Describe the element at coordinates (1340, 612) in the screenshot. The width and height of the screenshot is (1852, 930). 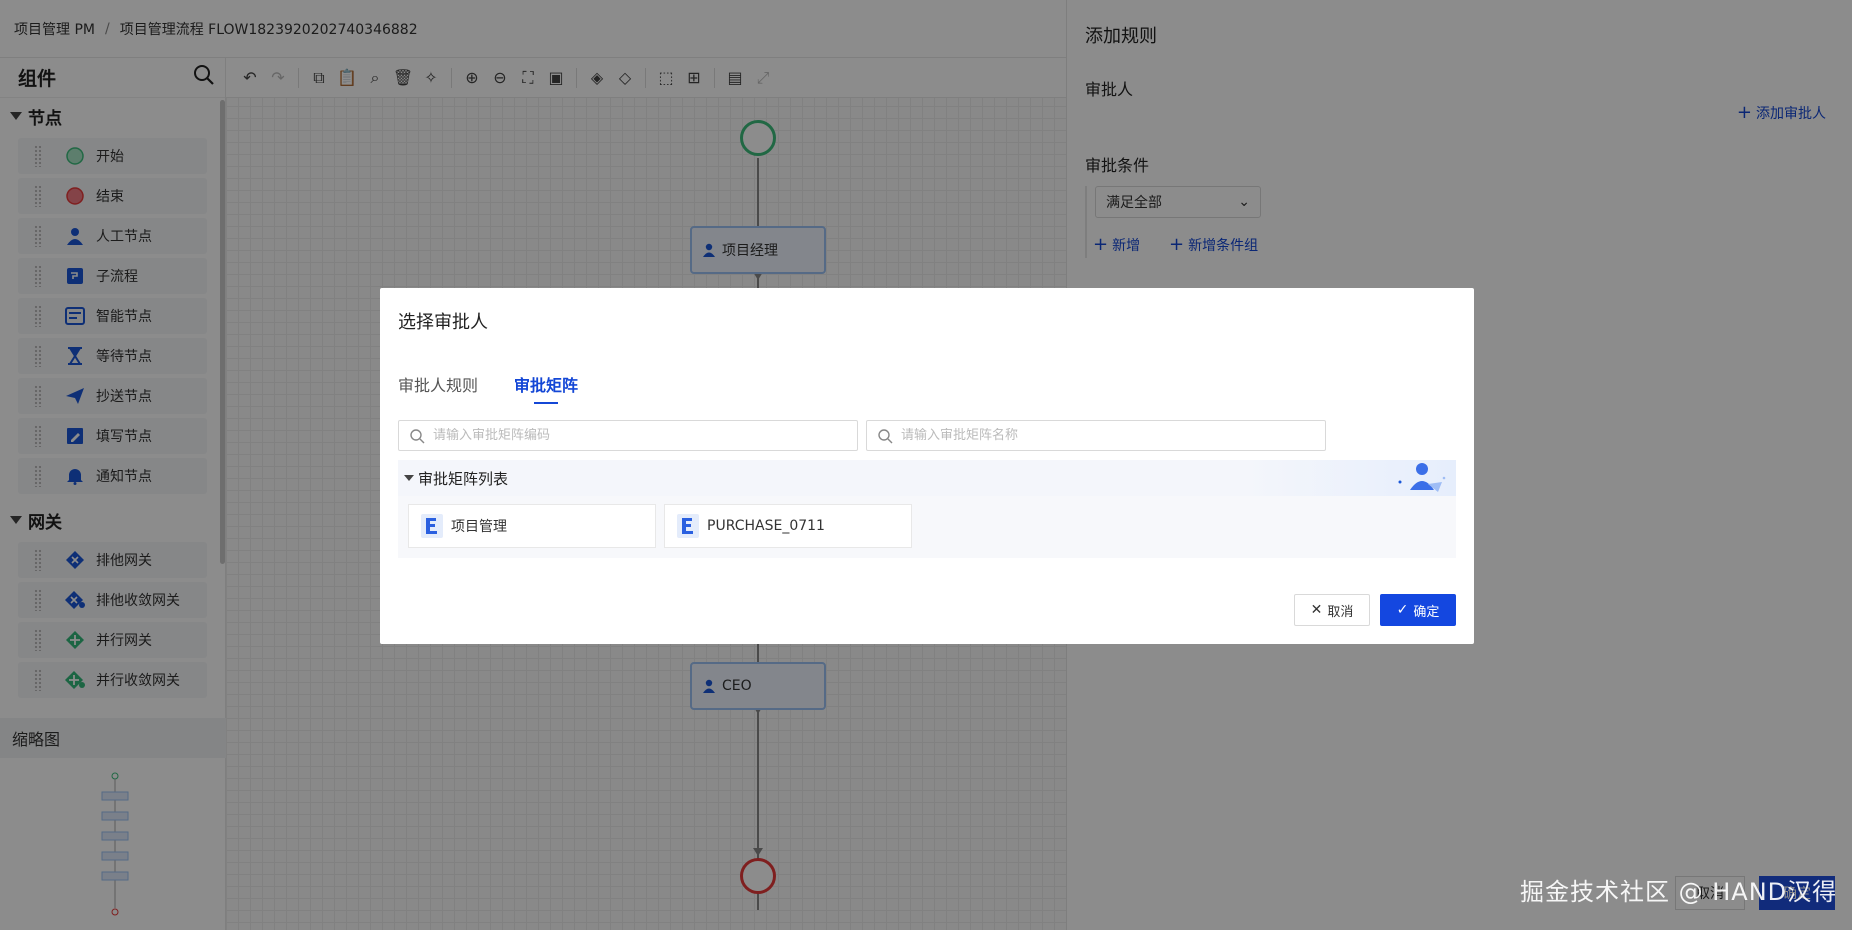
I see `modal-cancel-label: 取消` at that location.